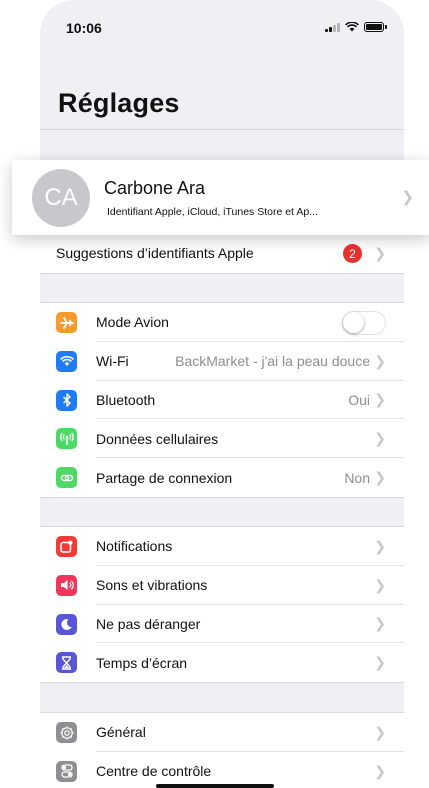  What do you see at coordinates (352, 27) in the screenshot?
I see `wifi-status-icon` at bounding box center [352, 27].